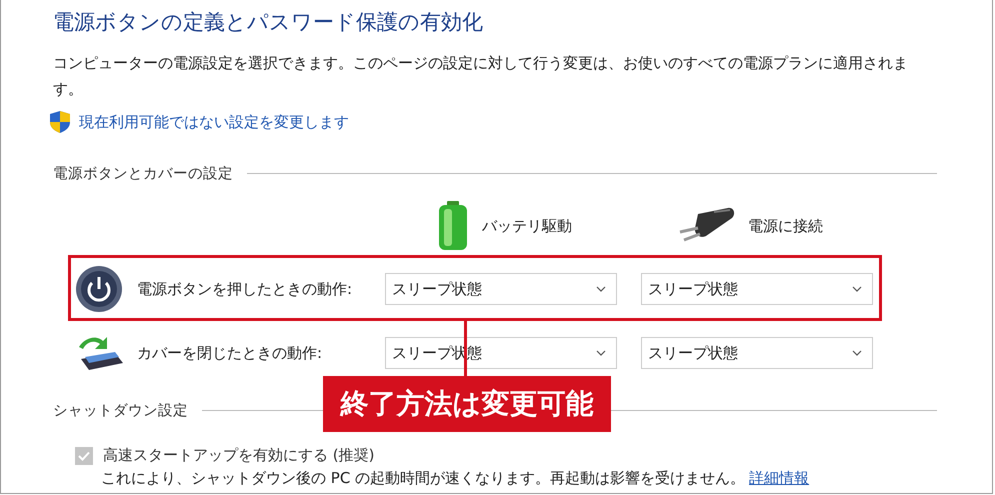 The width and height of the screenshot is (995, 495). Describe the element at coordinates (60, 122) in the screenshot. I see `shield-icon` at that location.